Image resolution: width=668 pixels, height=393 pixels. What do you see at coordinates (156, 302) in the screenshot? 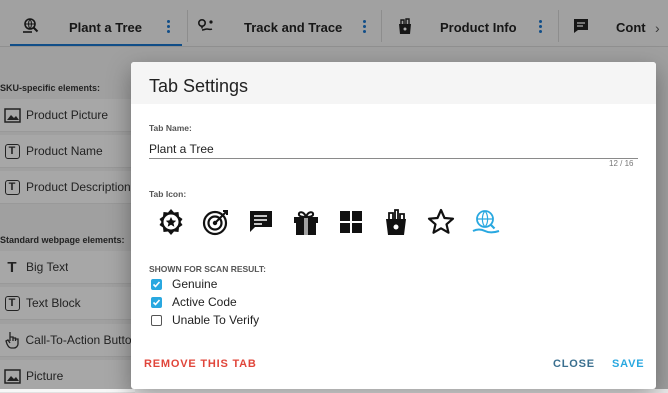
I see `active-code-checkbox` at bounding box center [156, 302].